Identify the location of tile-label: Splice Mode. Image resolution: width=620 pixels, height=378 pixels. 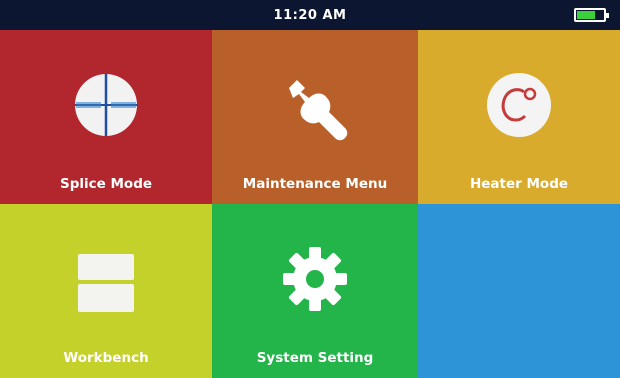
(106, 184).